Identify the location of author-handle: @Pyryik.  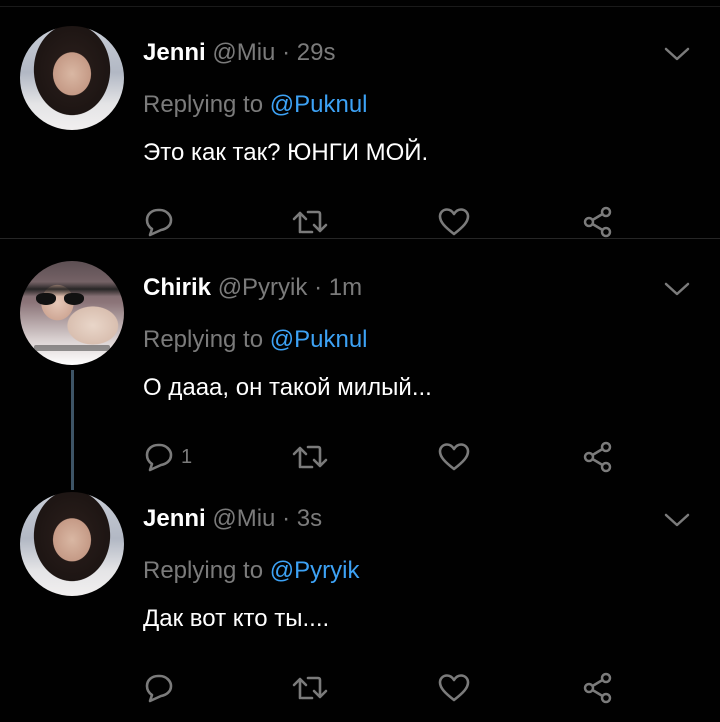
(263, 287).